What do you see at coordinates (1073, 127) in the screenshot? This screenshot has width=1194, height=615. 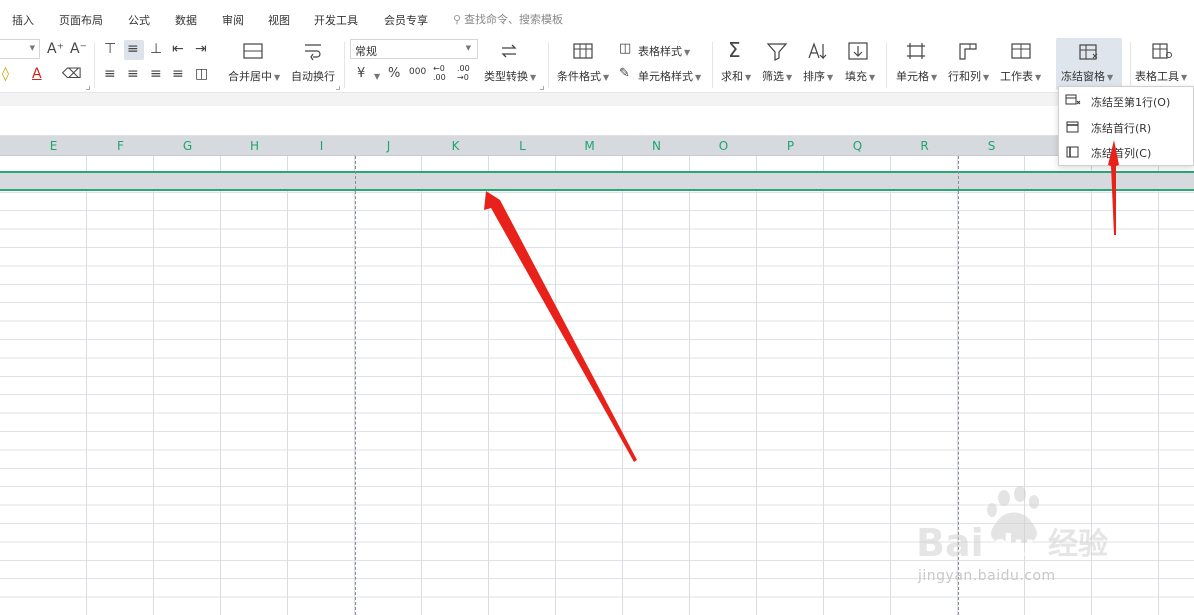 I see `freeze-first-row-icon` at bounding box center [1073, 127].